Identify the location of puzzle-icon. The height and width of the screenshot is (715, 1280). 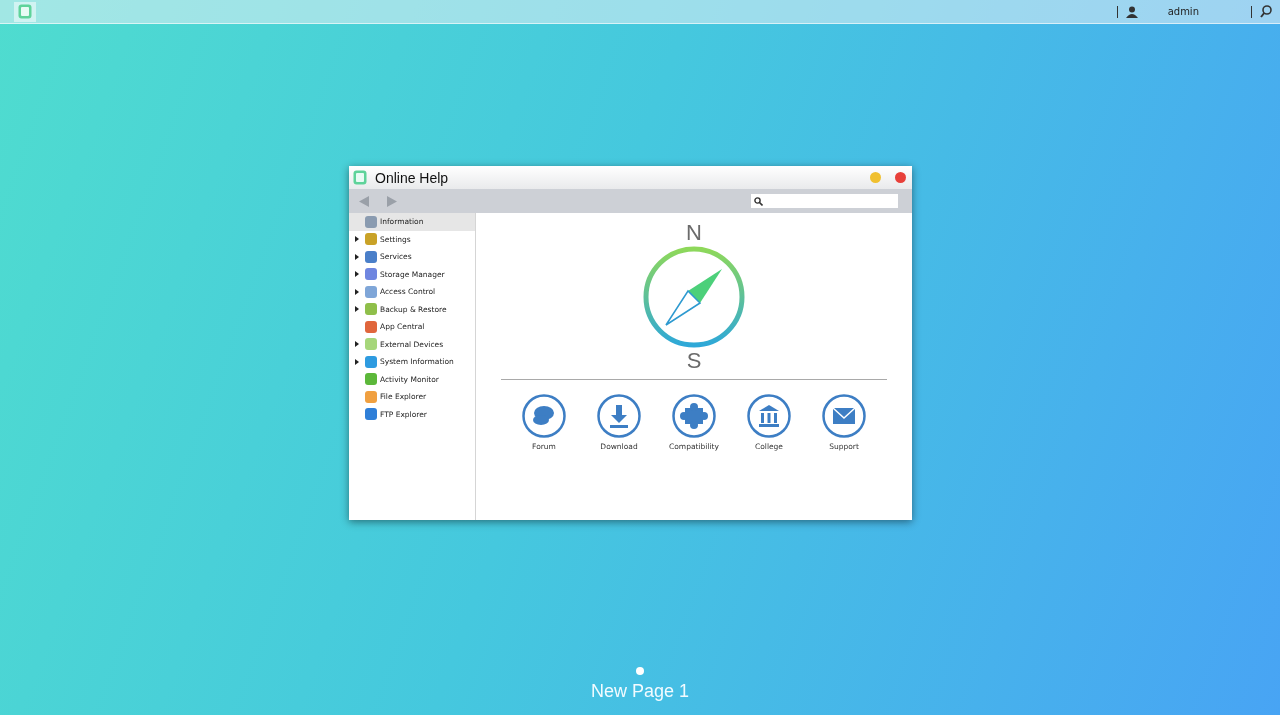
(694, 416).